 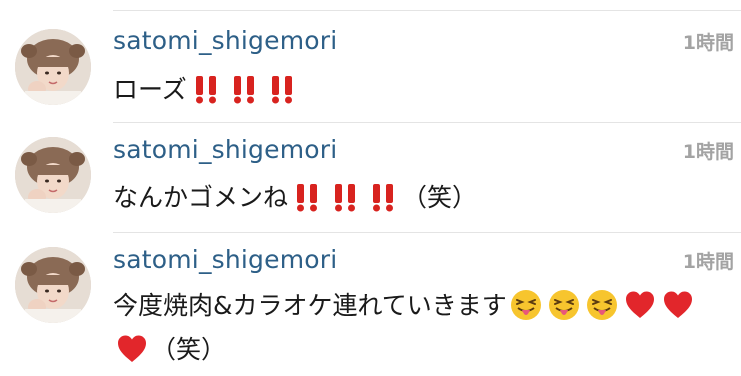 I want to click on comment-body: ローズ, so click(x=150, y=89).